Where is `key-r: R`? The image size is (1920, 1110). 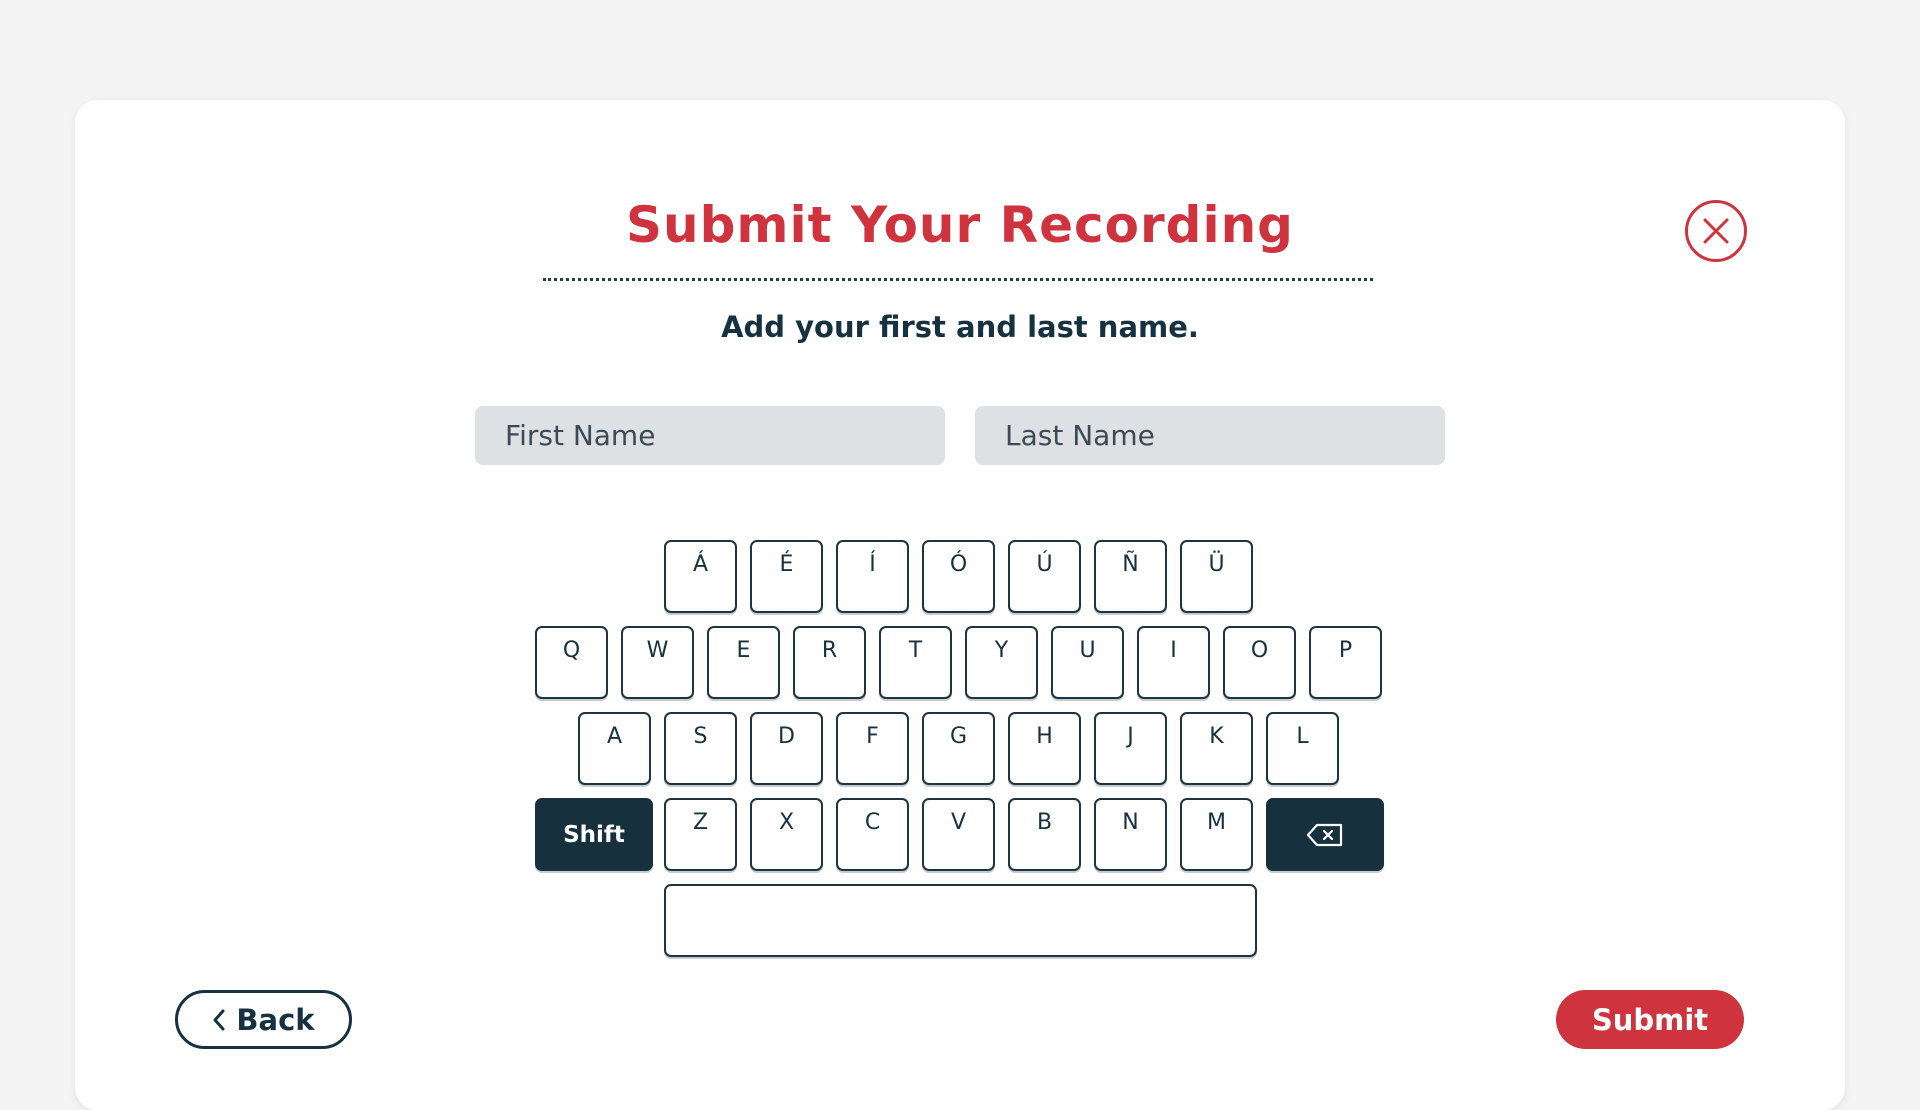
key-r: R is located at coordinates (829, 662).